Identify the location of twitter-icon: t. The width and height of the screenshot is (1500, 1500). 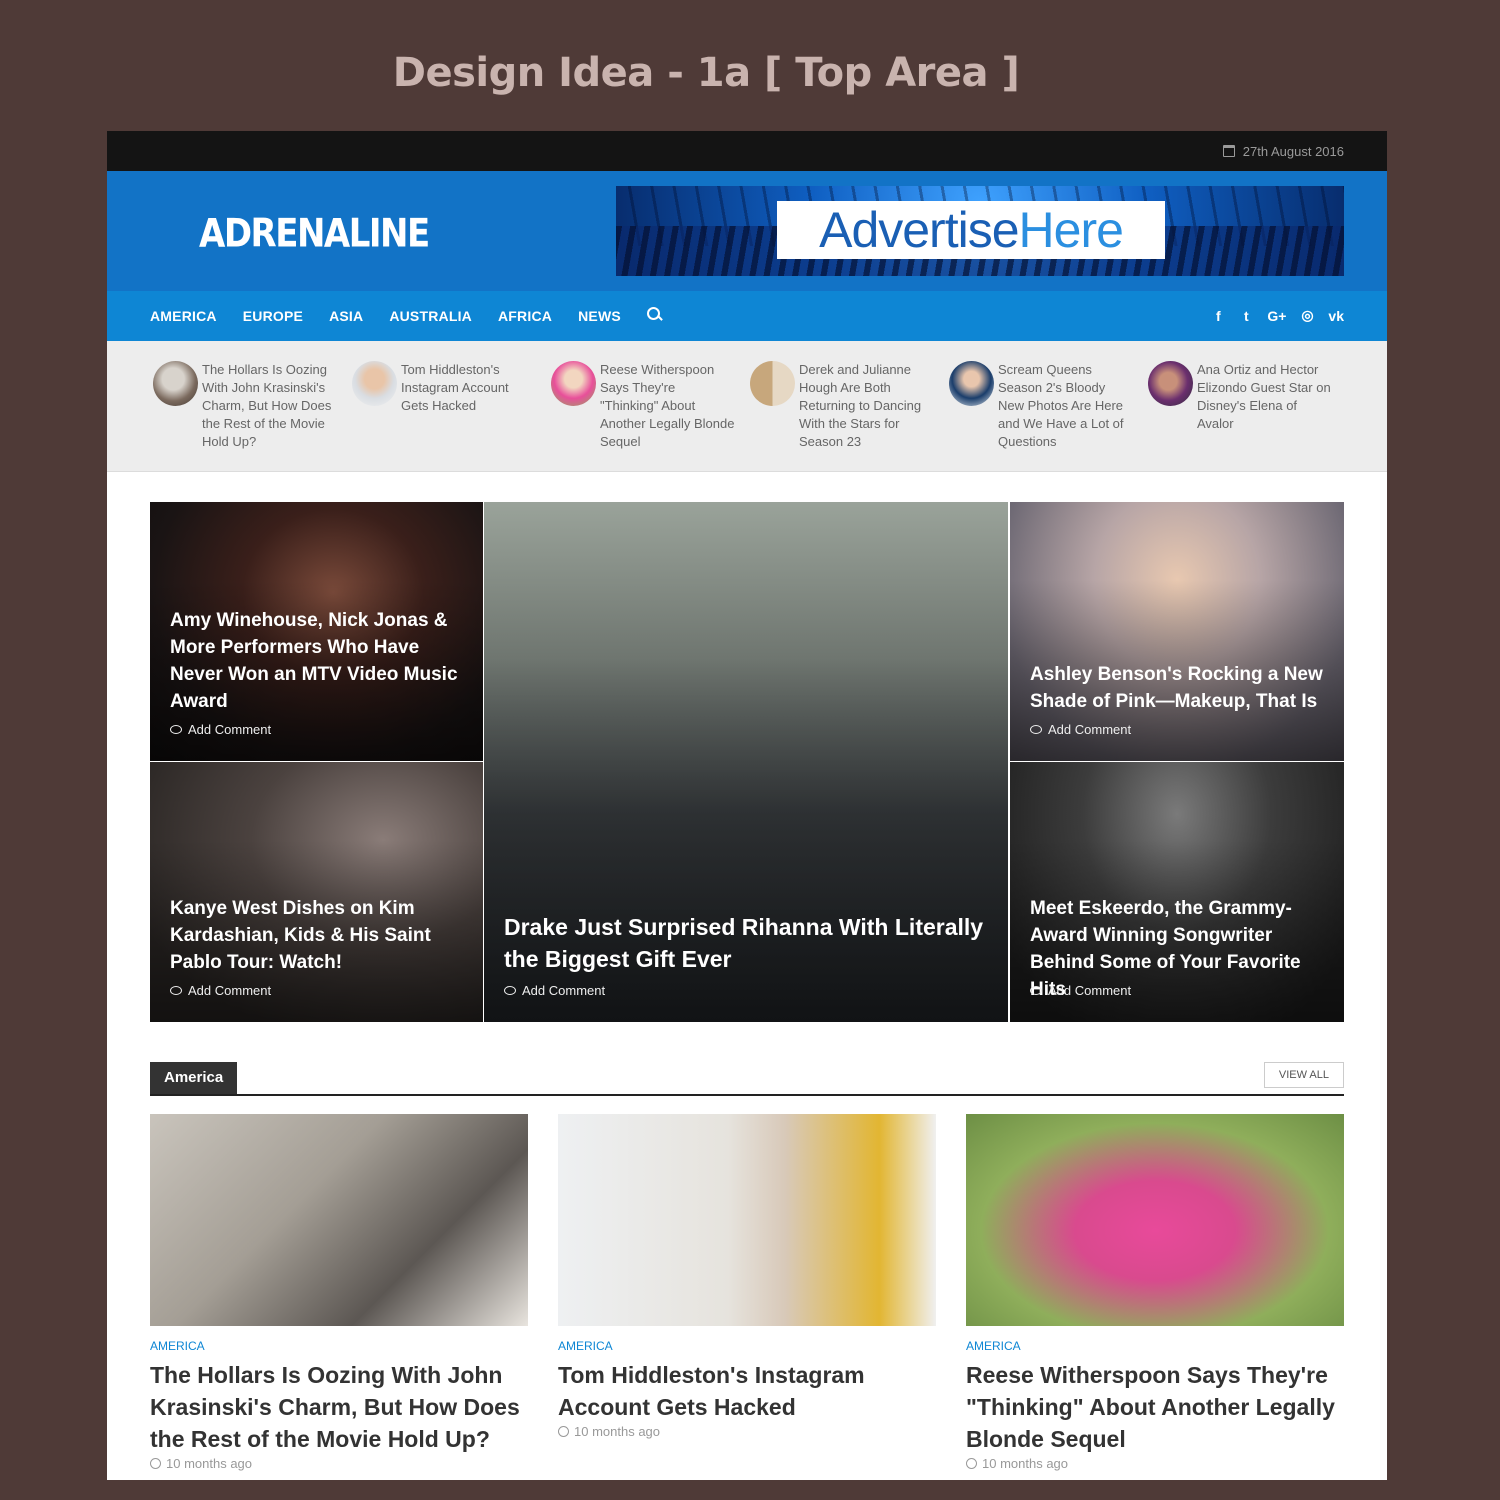
(1246, 316).